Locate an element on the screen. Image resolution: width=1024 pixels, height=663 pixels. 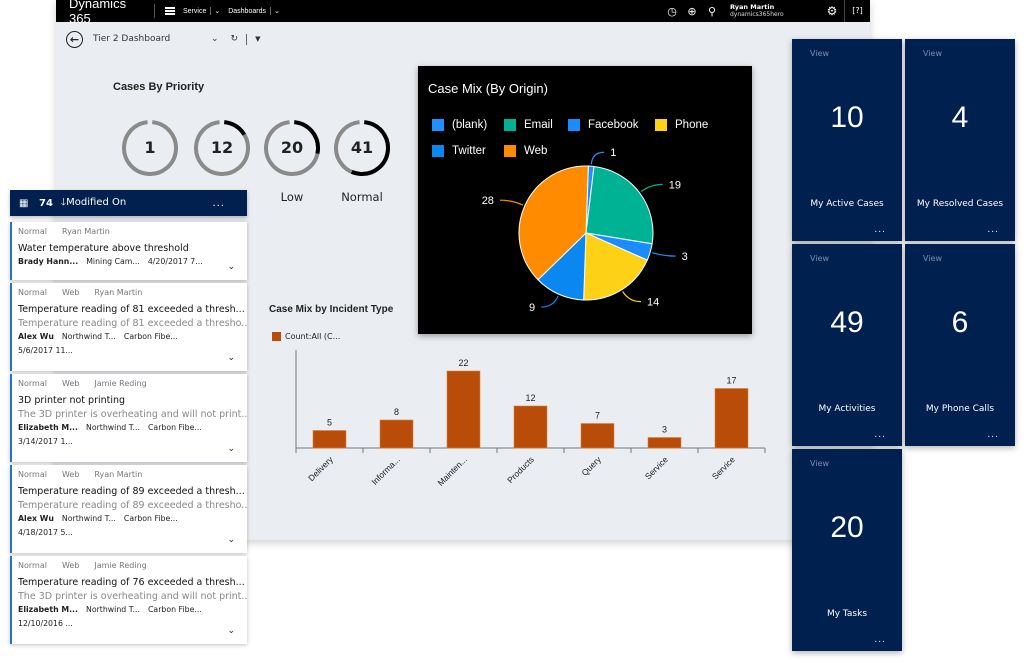
ring-value: 12 is located at coordinates (222, 147).